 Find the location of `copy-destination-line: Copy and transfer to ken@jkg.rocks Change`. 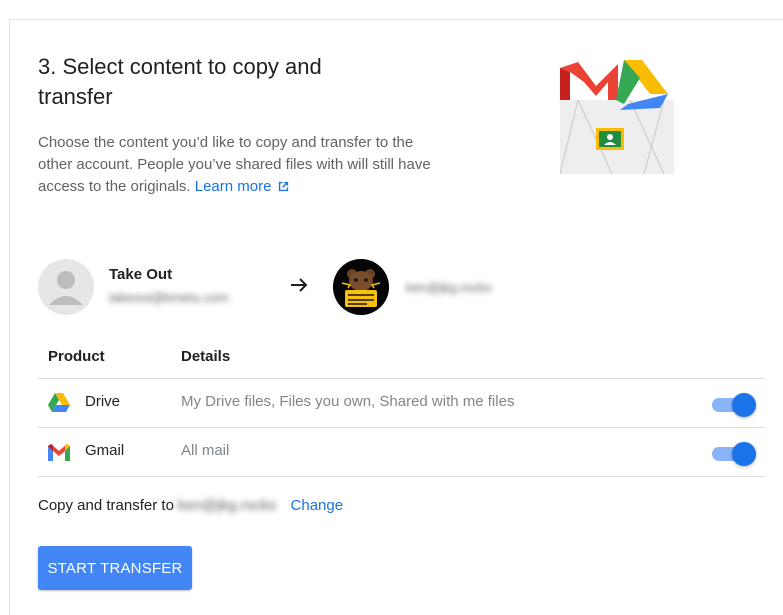

copy-destination-line: Copy and transfer to ken@jkg.rocks Change is located at coordinates (190, 505).